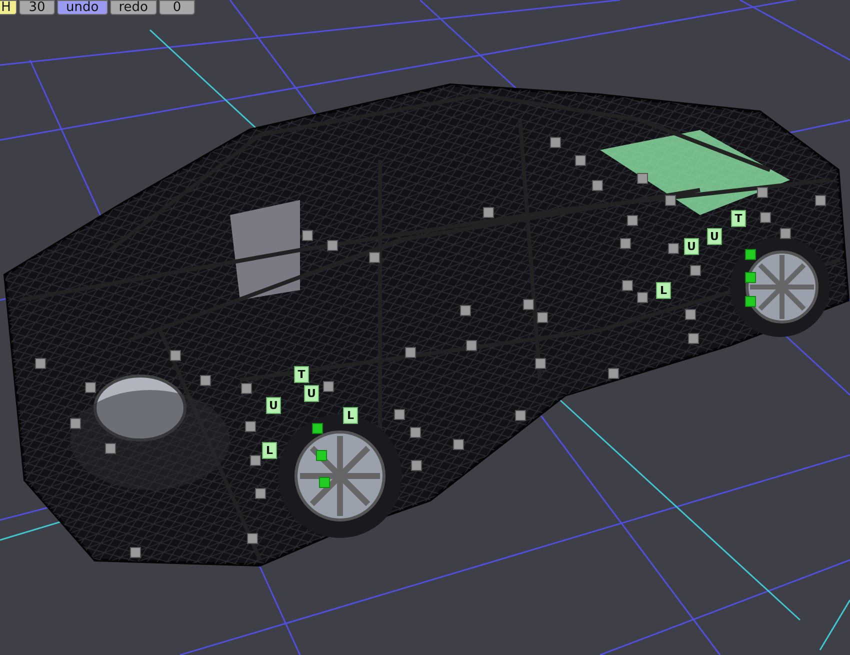  Describe the element at coordinates (82, 7) in the screenshot. I see `toolbar-button: undo` at that location.